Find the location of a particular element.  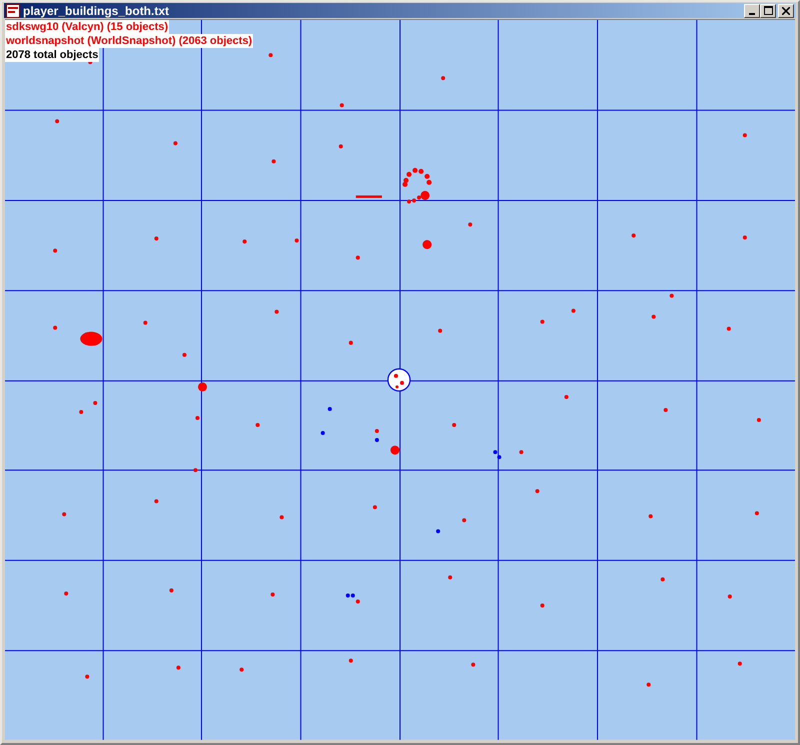

close-button is located at coordinates (786, 11).